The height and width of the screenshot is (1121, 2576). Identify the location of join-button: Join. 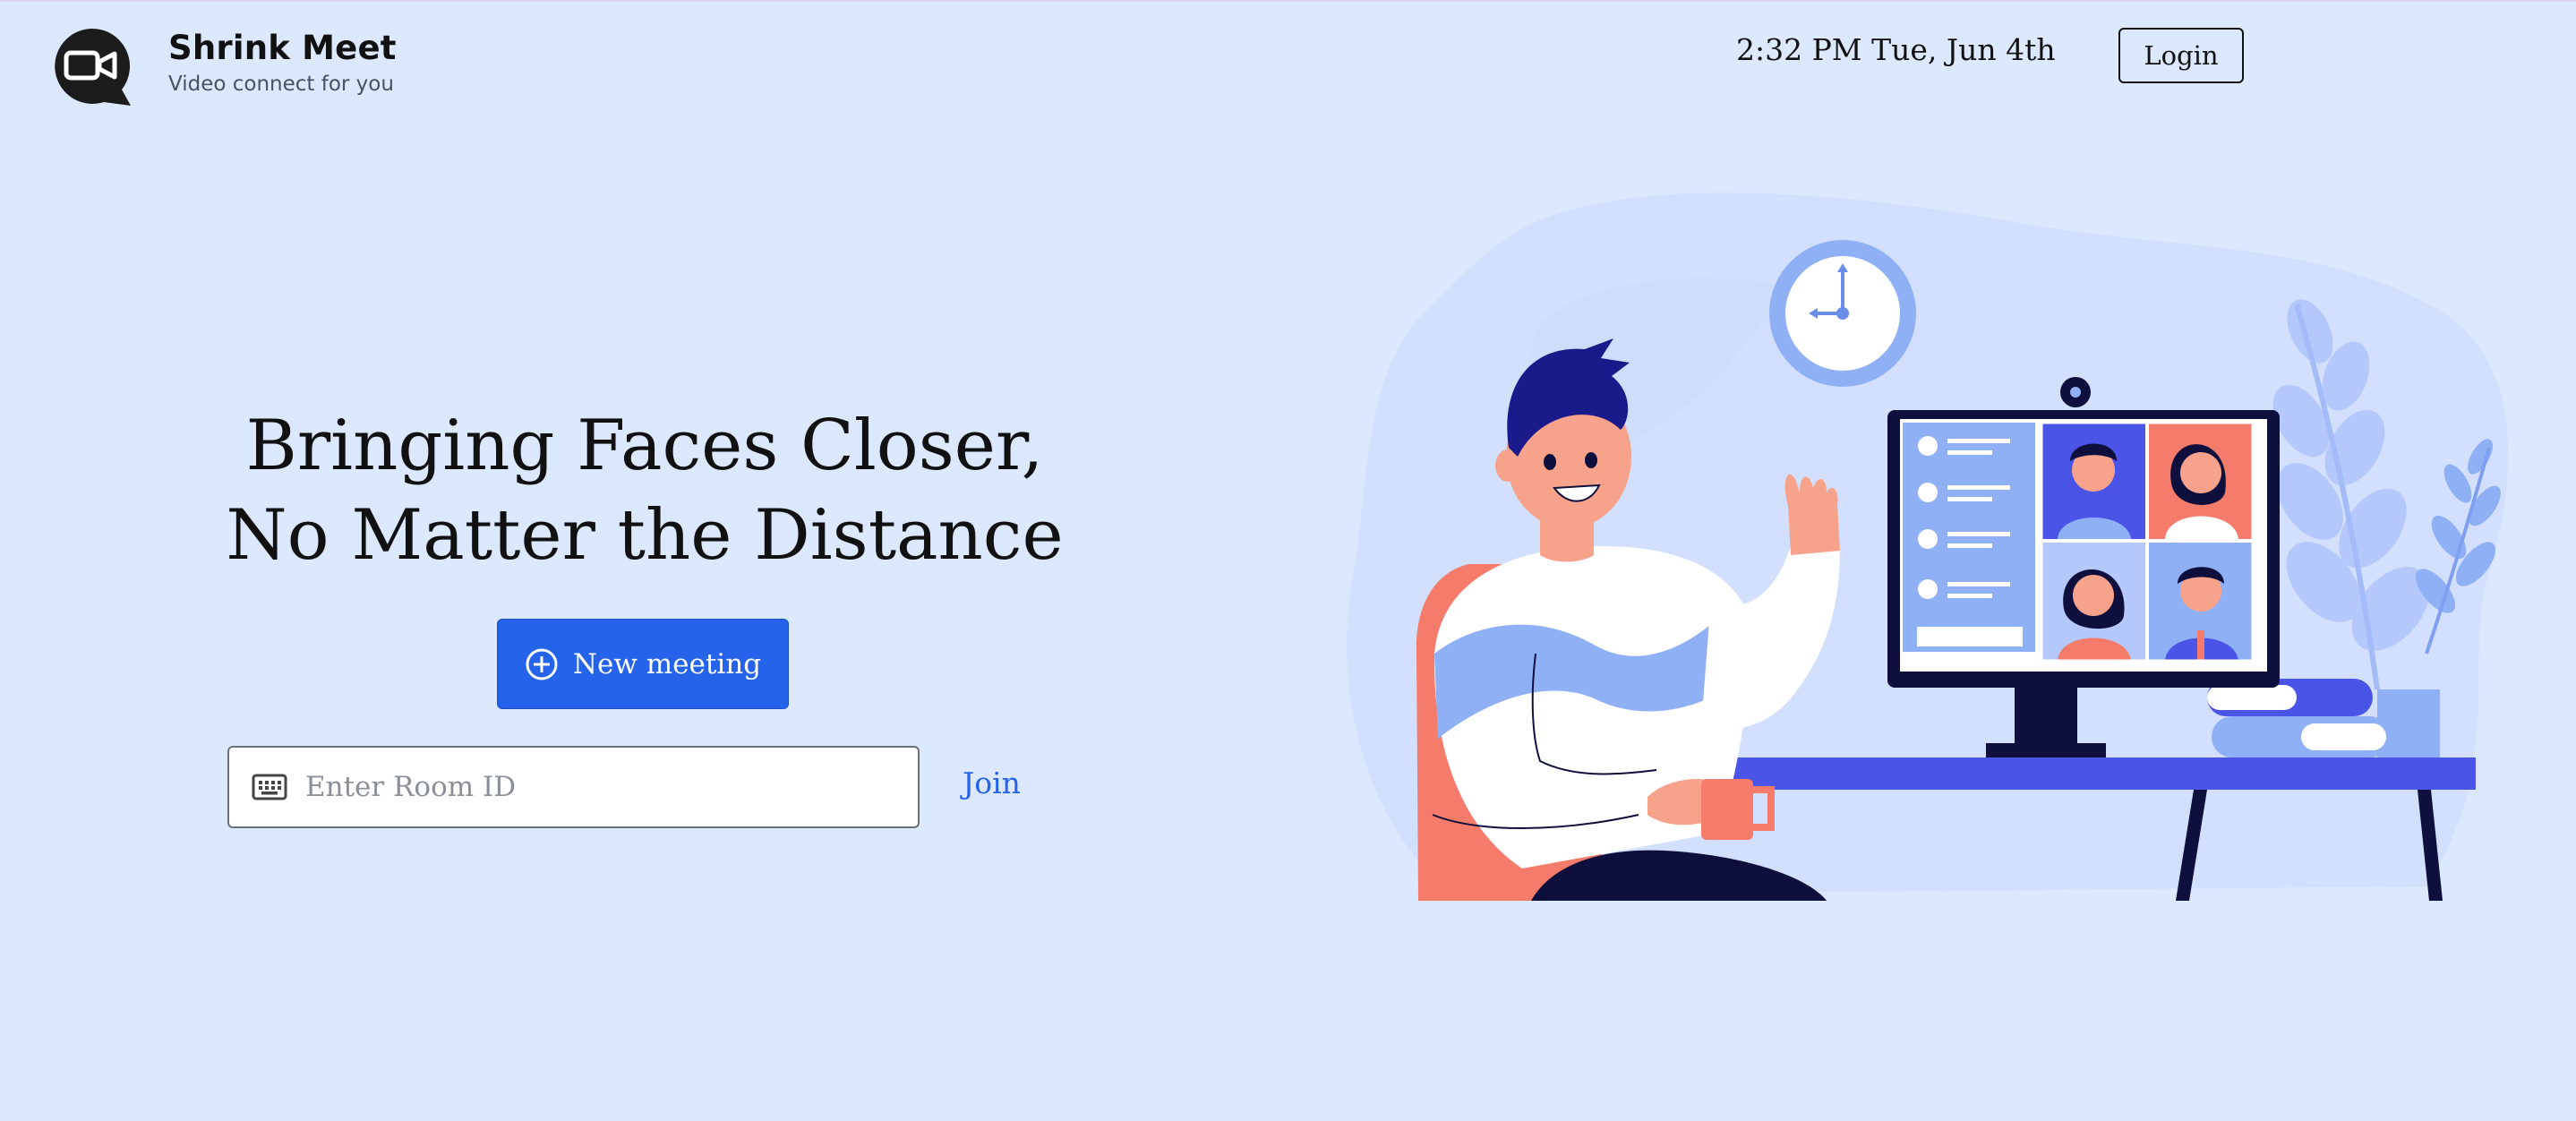
(992, 783).